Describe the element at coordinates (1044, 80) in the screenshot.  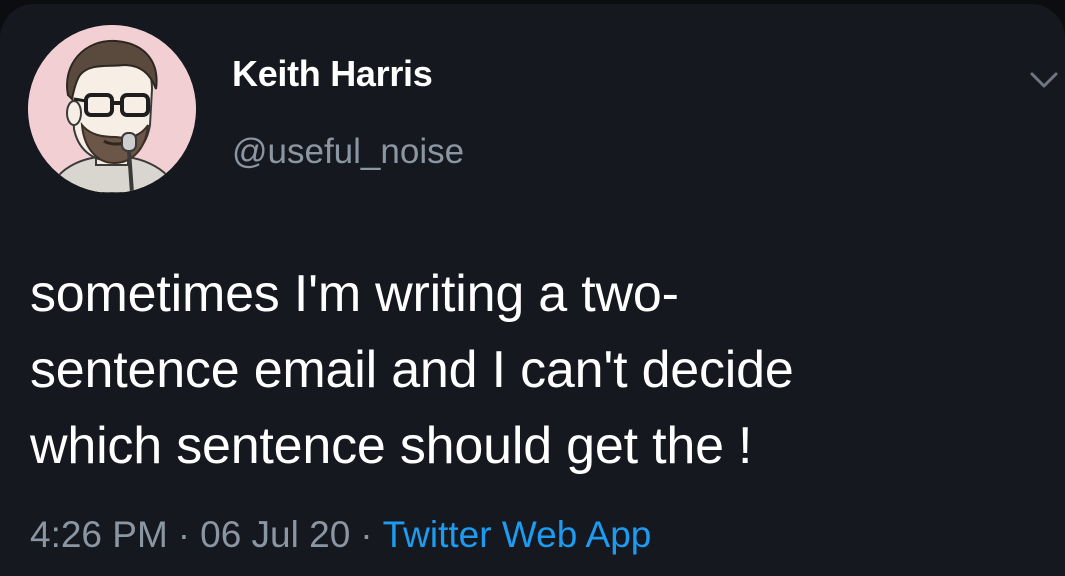
I see `chevron-down-icon` at that location.